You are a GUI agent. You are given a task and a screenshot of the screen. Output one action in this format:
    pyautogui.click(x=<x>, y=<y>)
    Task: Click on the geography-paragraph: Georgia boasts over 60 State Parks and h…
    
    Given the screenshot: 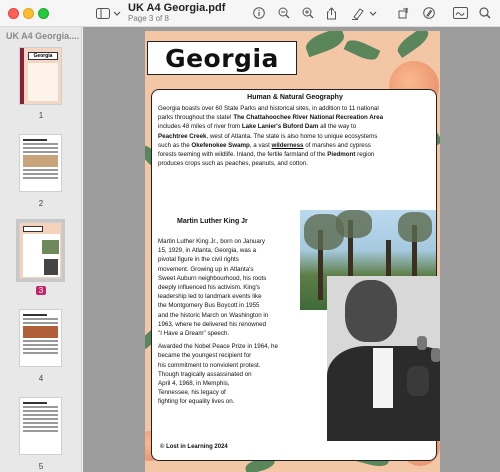 What is the action you would take?
    pyautogui.click(x=271, y=136)
    